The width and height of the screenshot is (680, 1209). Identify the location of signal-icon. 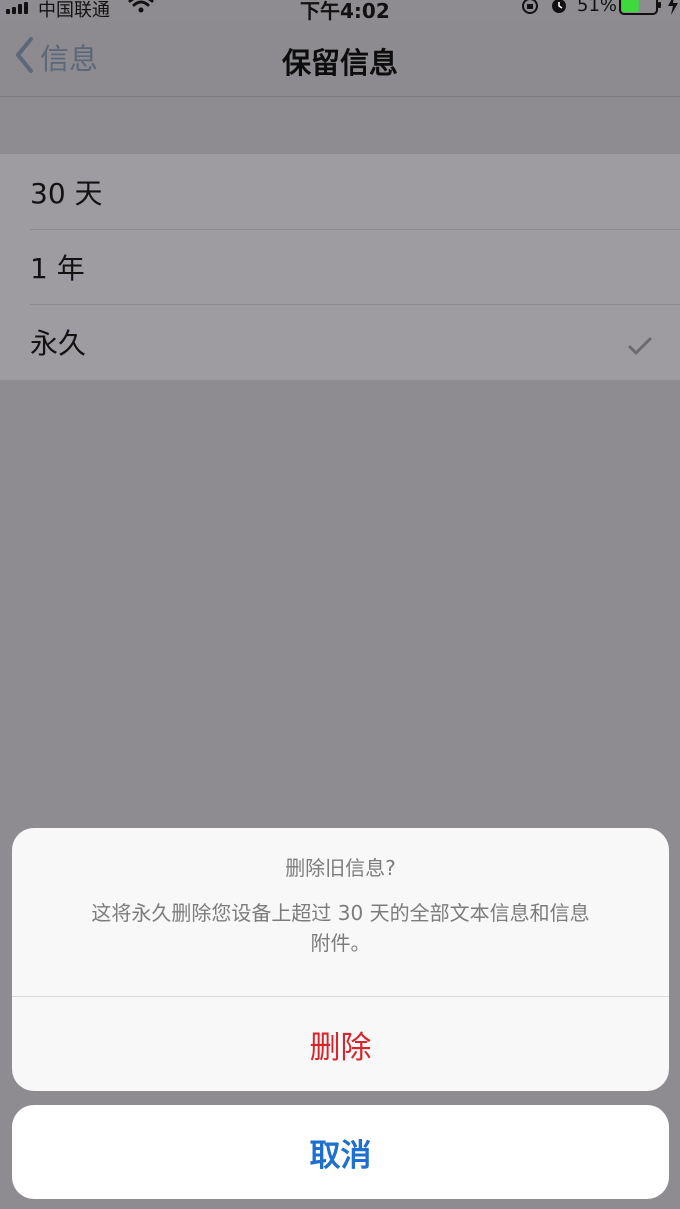
(17, 8).